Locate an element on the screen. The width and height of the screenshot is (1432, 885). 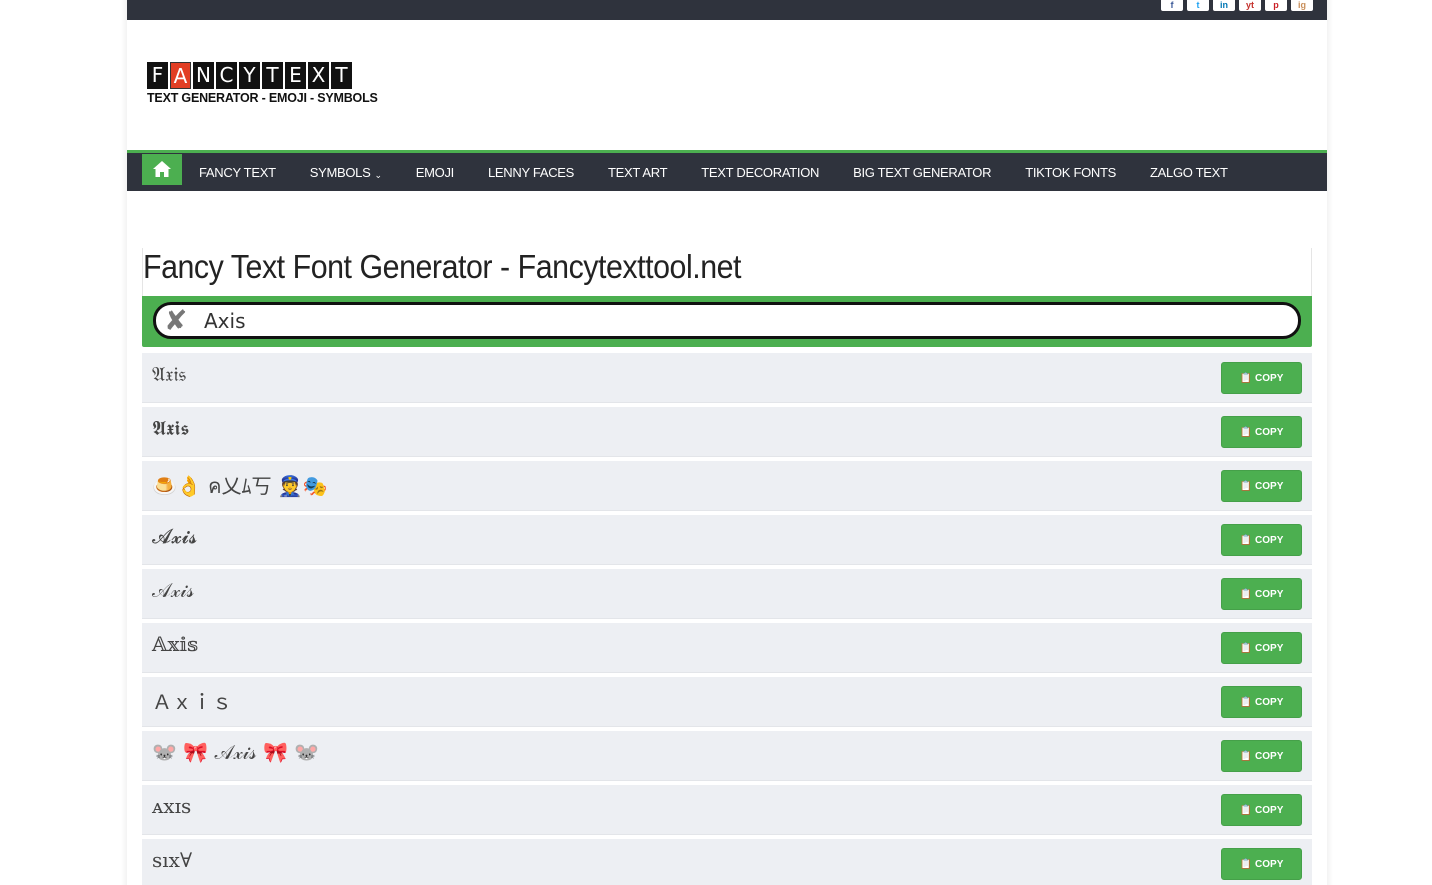
nav-item-label: SYMBOLS is located at coordinates (340, 172).